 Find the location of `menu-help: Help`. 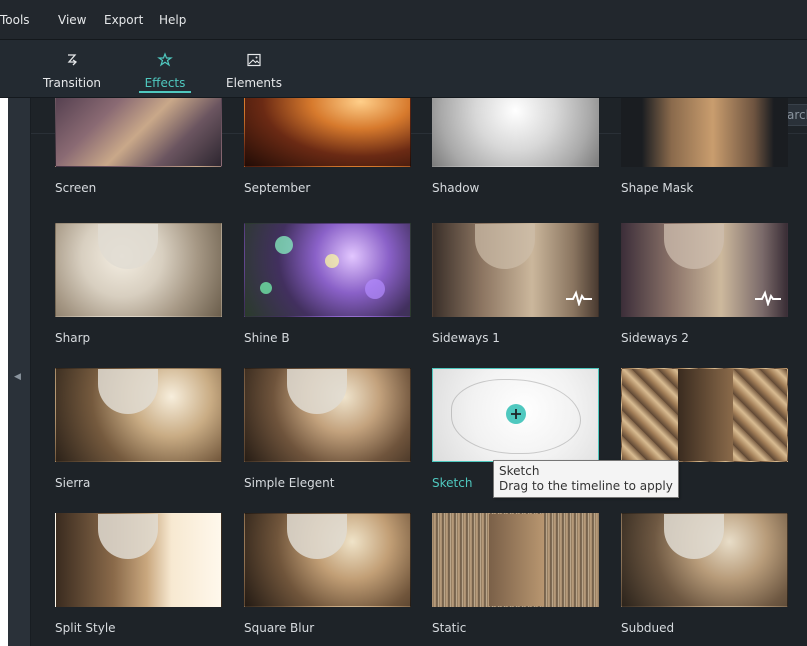

menu-help: Help is located at coordinates (172, 20).